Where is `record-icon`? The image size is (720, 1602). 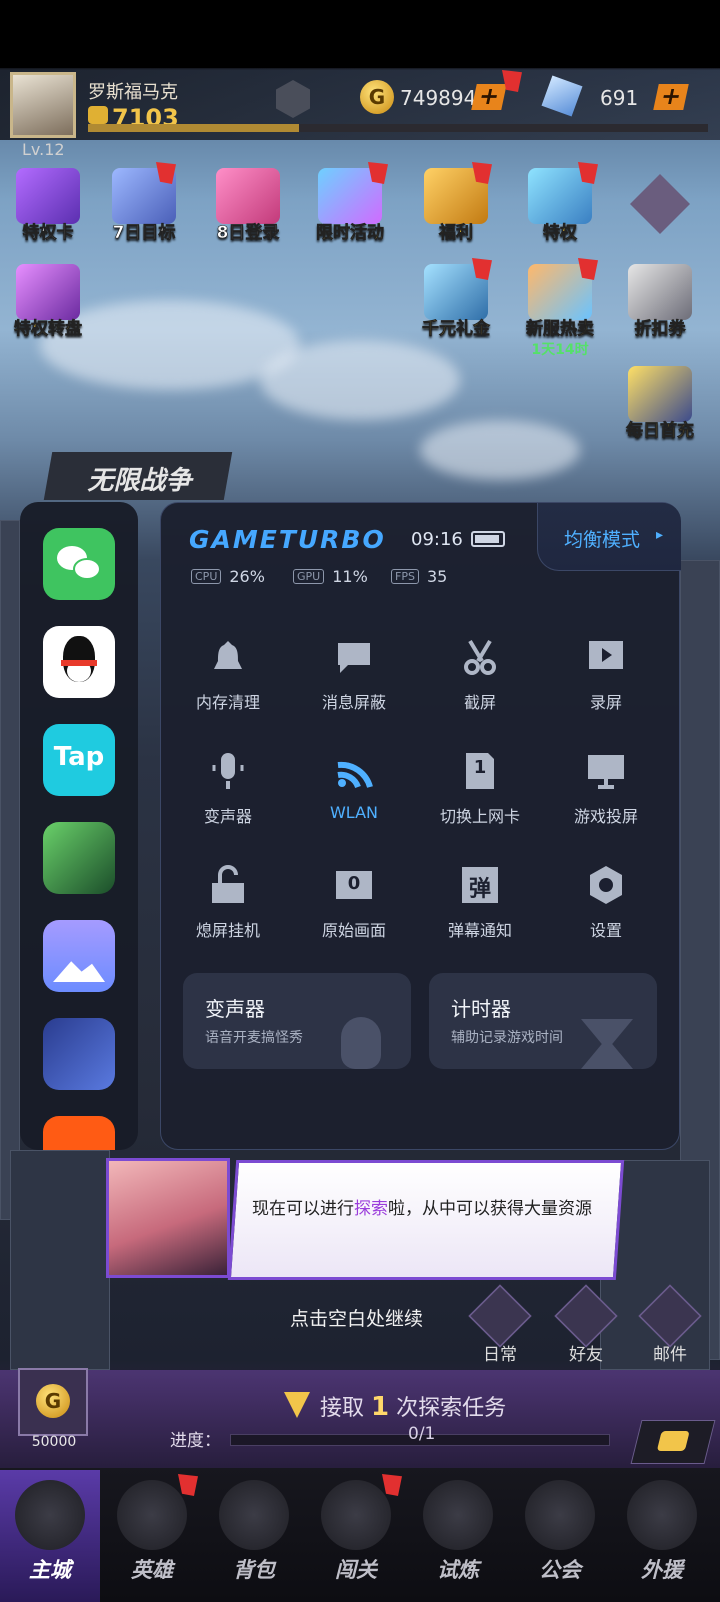 record-icon is located at coordinates (606, 657).